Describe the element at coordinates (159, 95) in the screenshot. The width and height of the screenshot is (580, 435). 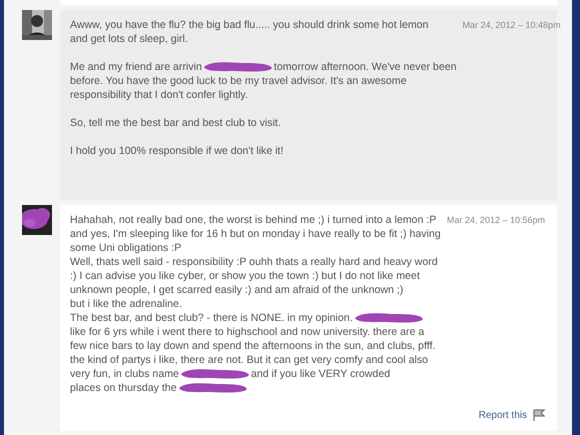
I see `message-text: responsibility that I don't confer lightly.` at that location.